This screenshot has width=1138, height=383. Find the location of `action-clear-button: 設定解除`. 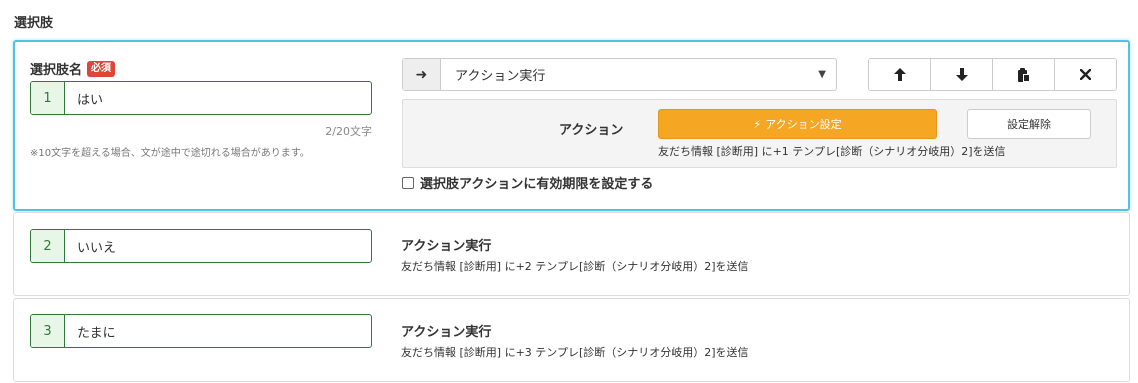

action-clear-button: 設定解除 is located at coordinates (1029, 124).